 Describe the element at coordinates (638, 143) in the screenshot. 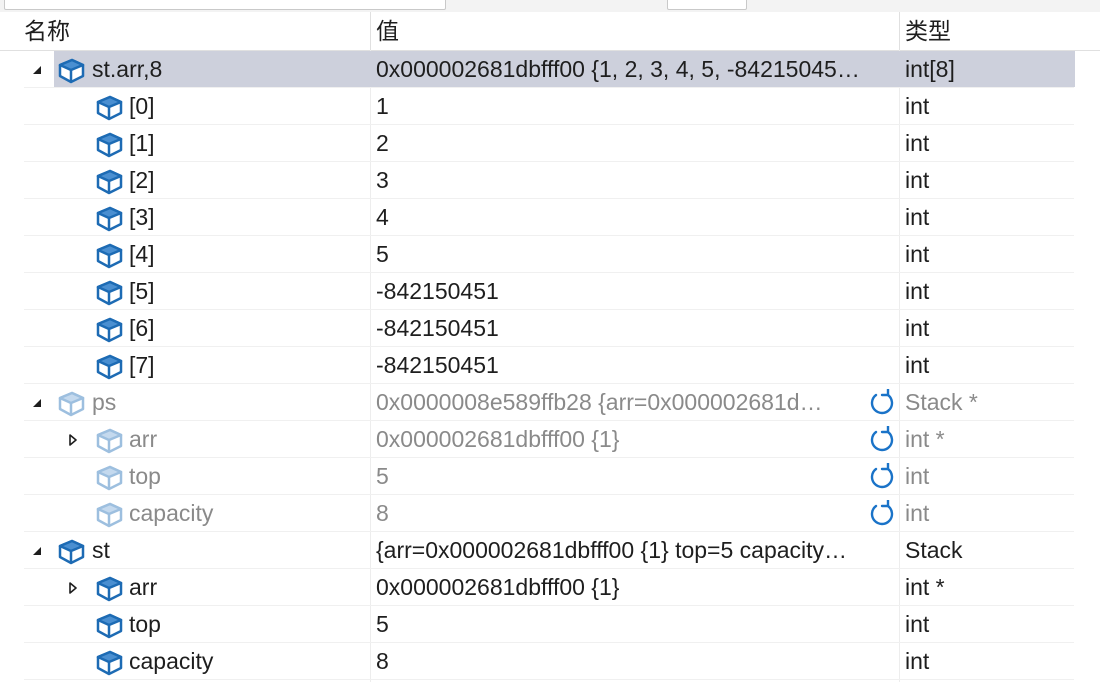

I see `variable-value: 2` at that location.